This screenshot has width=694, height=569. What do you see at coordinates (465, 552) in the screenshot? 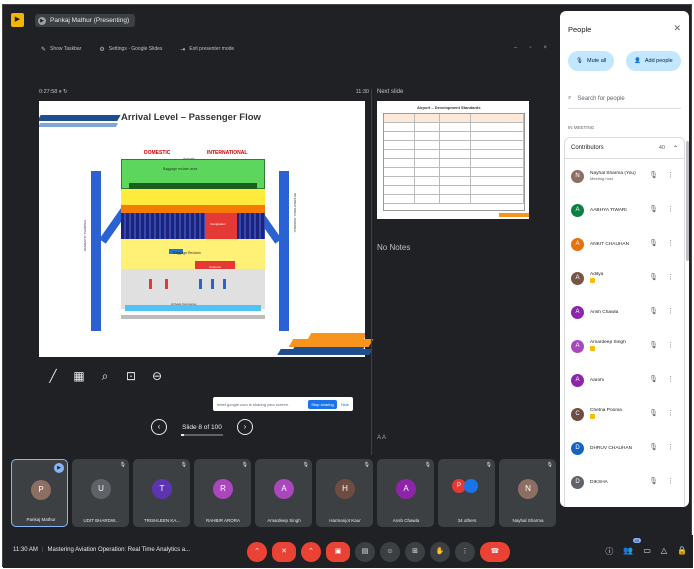
I see `more-options-button: ⋮` at bounding box center [465, 552].